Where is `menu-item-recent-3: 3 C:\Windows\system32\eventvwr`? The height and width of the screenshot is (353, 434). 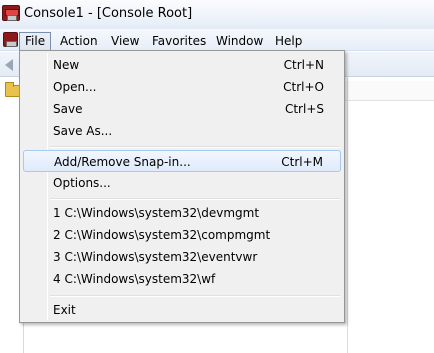 menu-item-recent-3: 3 C:\Windows\system32\eventvwr is located at coordinates (182, 257).